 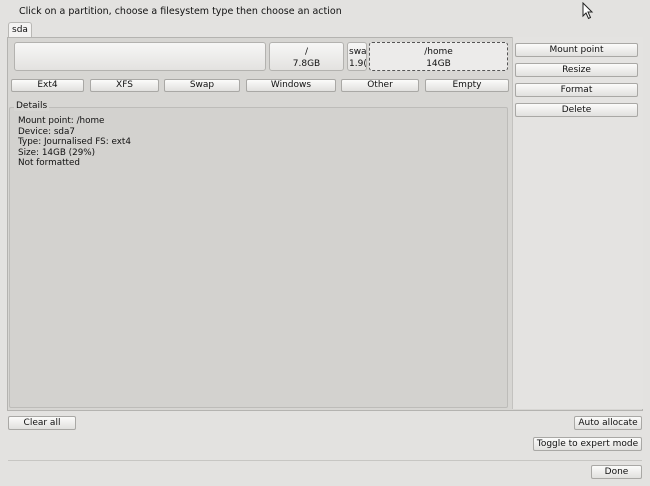 What do you see at coordinates (576, 110) in the screenshot?
I see `delete-button: Delete` at bounding box center [576, 110].